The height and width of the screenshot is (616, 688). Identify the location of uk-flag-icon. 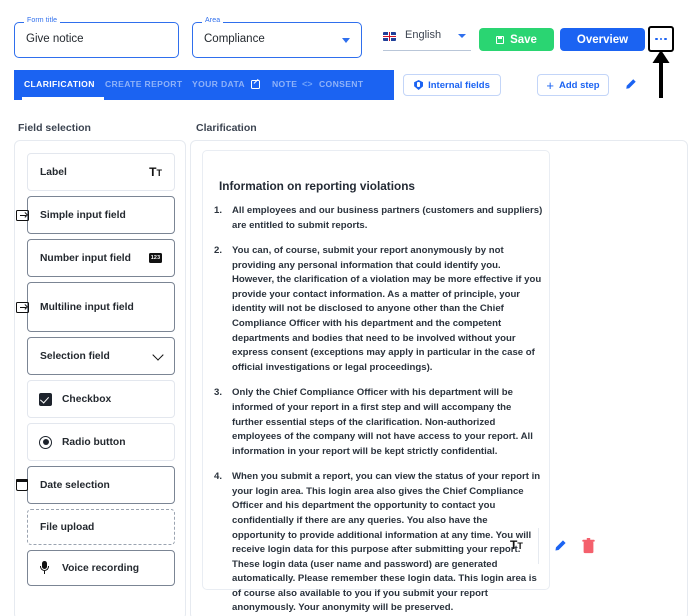
(389, 36).